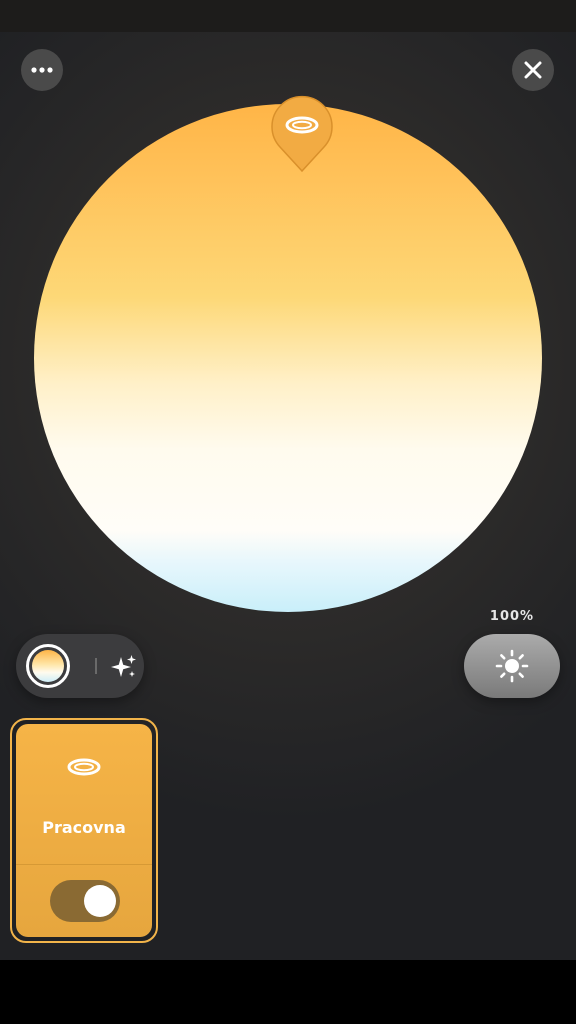 This screenshot has height=1024, width=576. I want to click on more-horizontal-icon, so click(42, 70).